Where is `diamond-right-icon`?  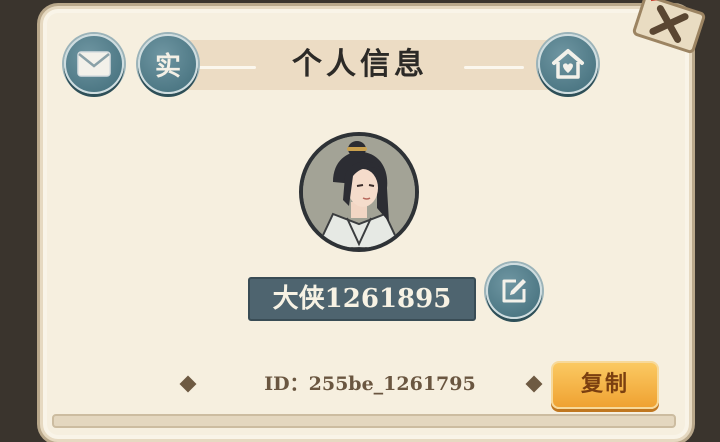 diamond-right-icon is located at coordinates (534, 384).